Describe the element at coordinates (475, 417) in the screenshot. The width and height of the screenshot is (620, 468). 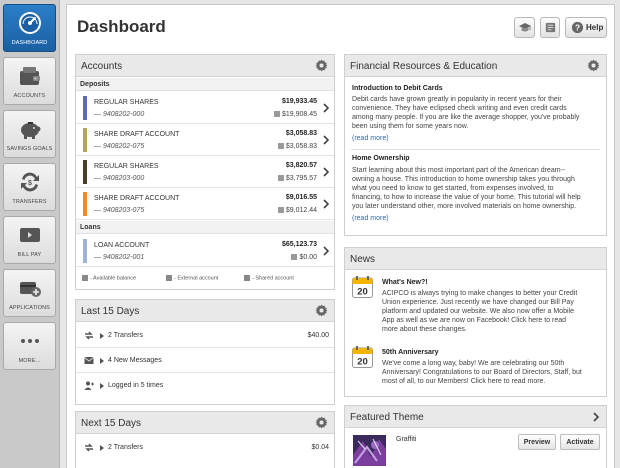
I see `featured-theme-header: Featured Theme` at that location.